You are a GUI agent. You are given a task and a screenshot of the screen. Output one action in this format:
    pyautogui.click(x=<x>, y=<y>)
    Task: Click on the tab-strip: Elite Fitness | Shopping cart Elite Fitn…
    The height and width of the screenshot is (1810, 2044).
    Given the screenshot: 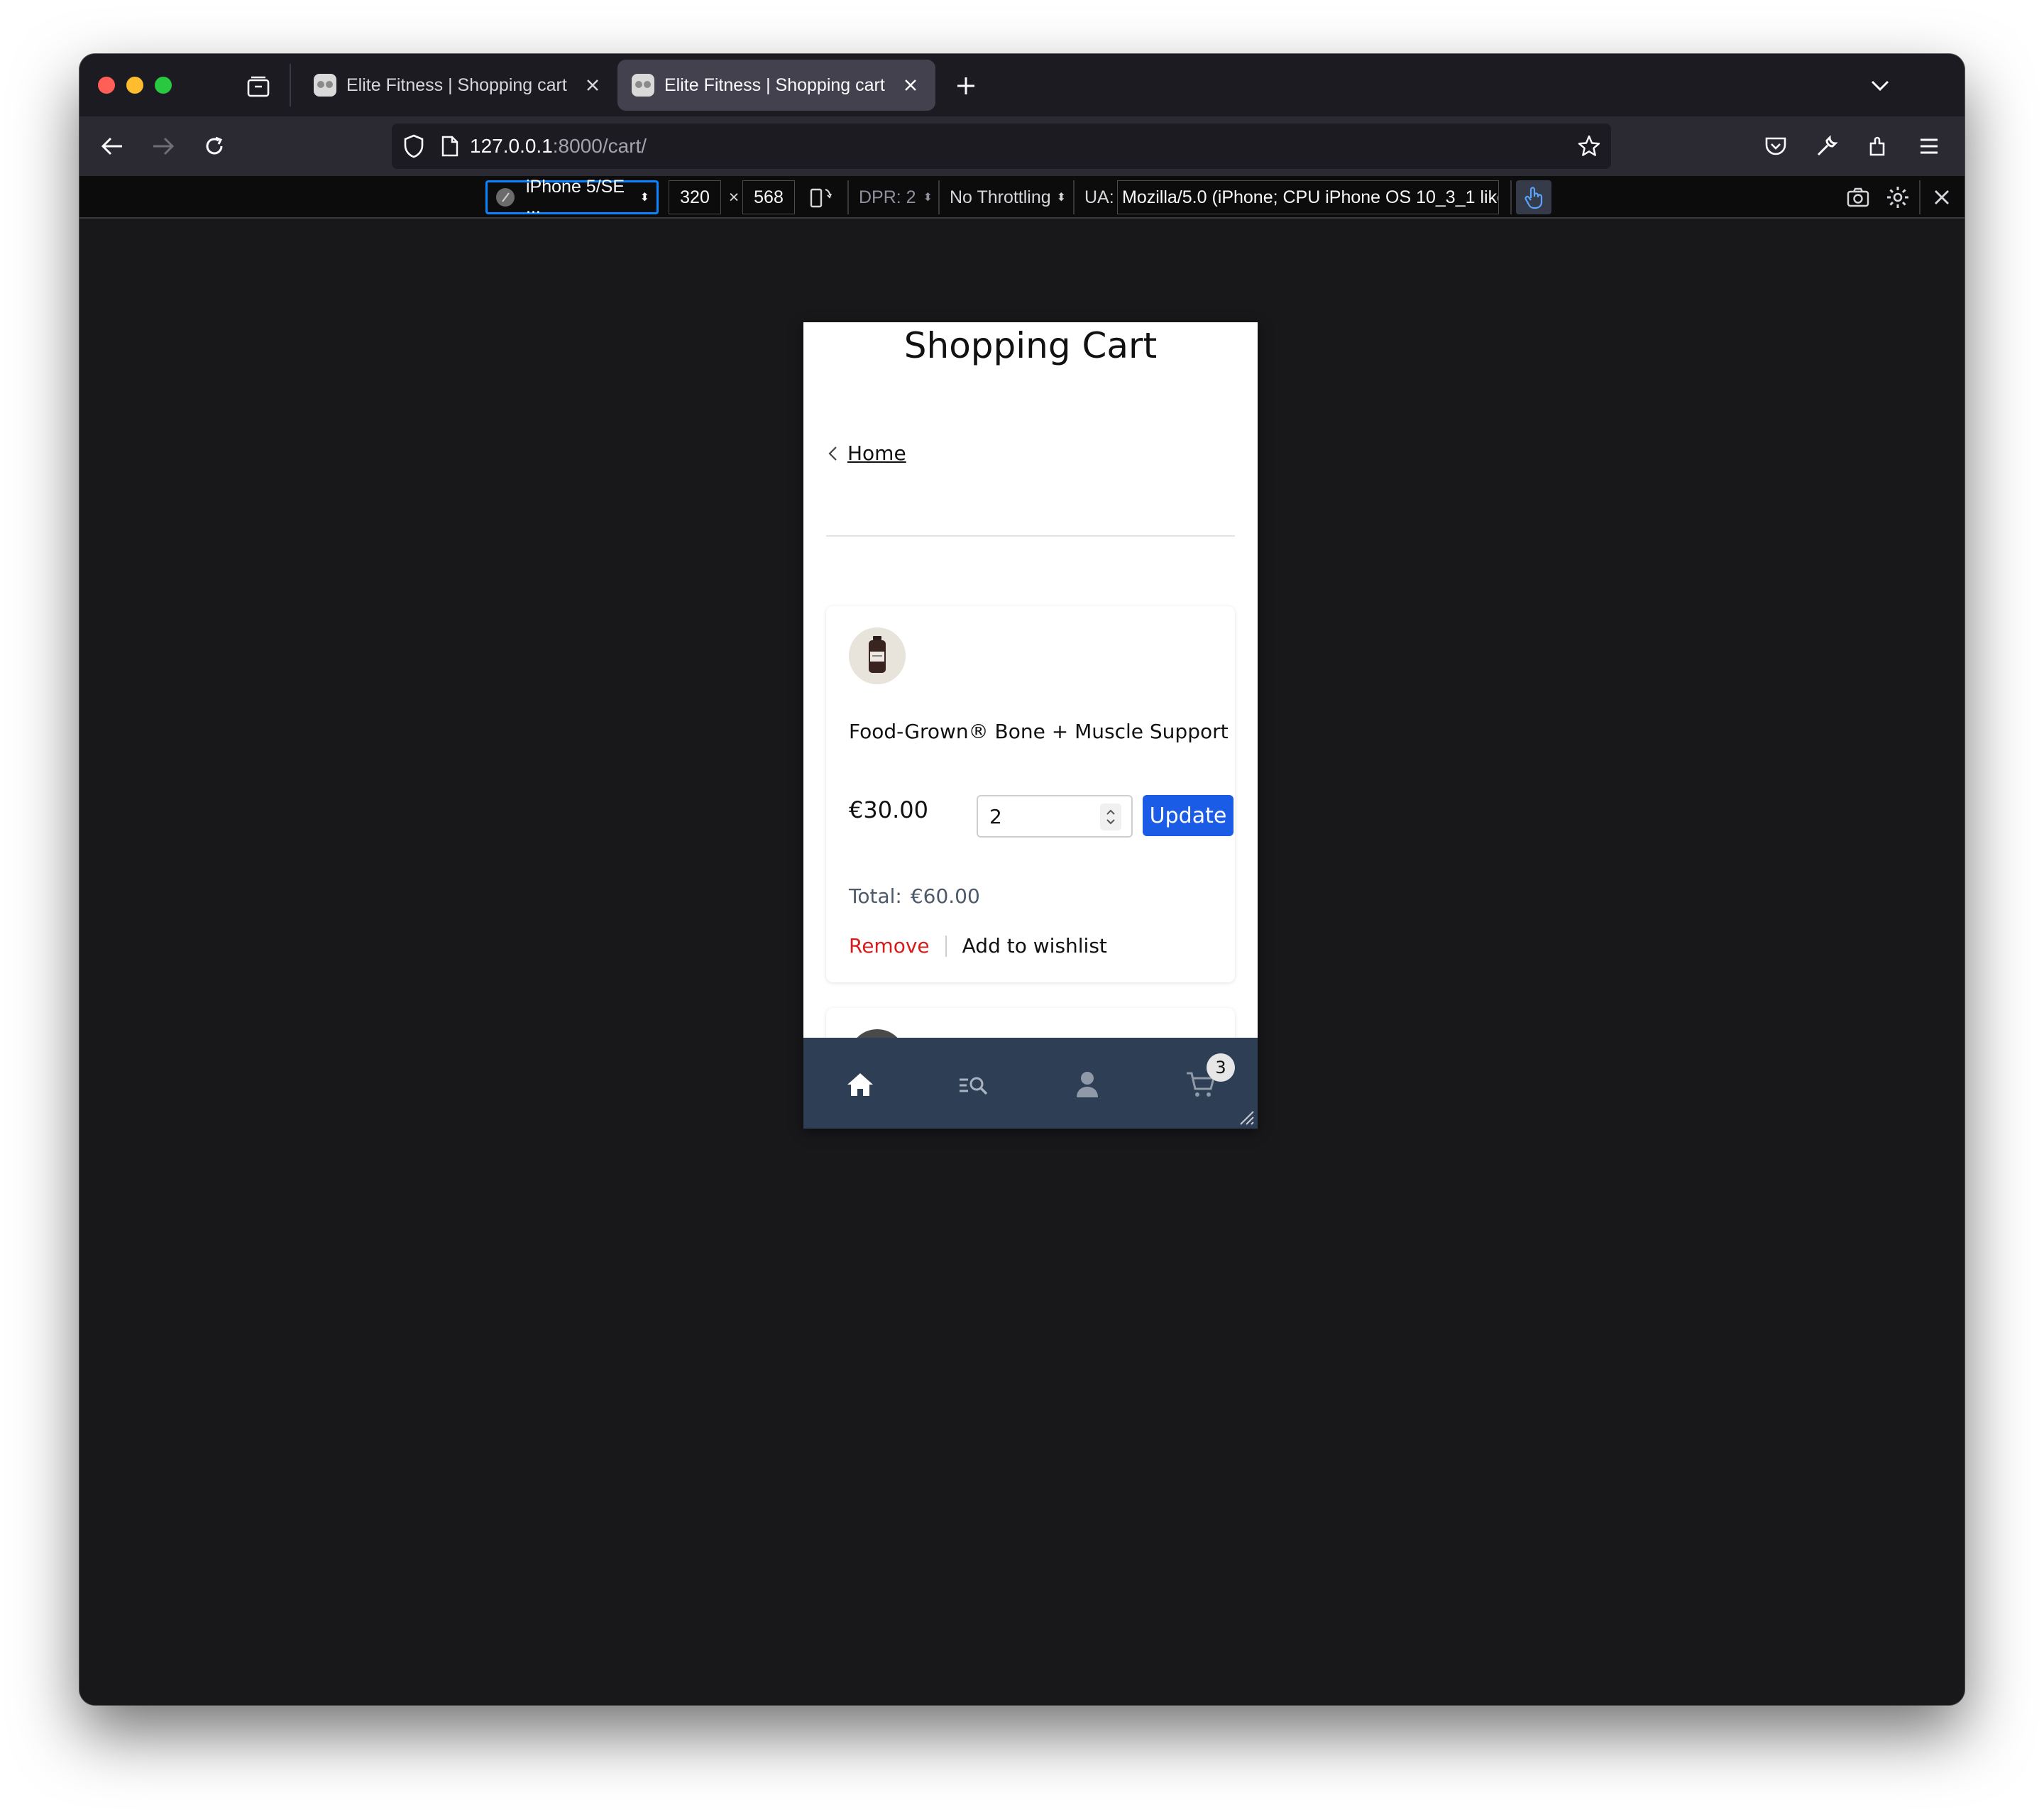 What is the action you would take?
    pyautogui.click(x=1022, y=85)
    